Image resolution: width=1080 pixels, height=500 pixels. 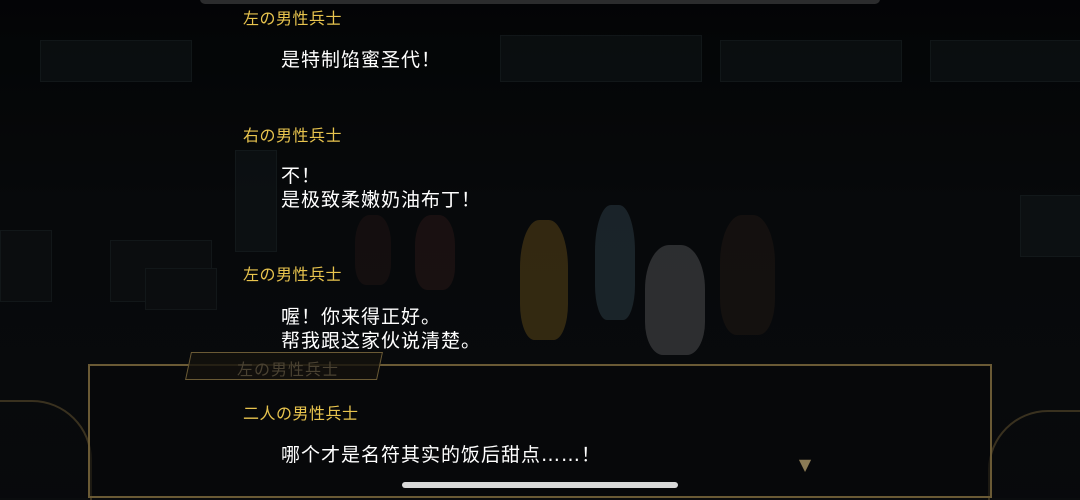 I want to click on speaker-name: 二人の男性兵士, so click(x=301, y=413).